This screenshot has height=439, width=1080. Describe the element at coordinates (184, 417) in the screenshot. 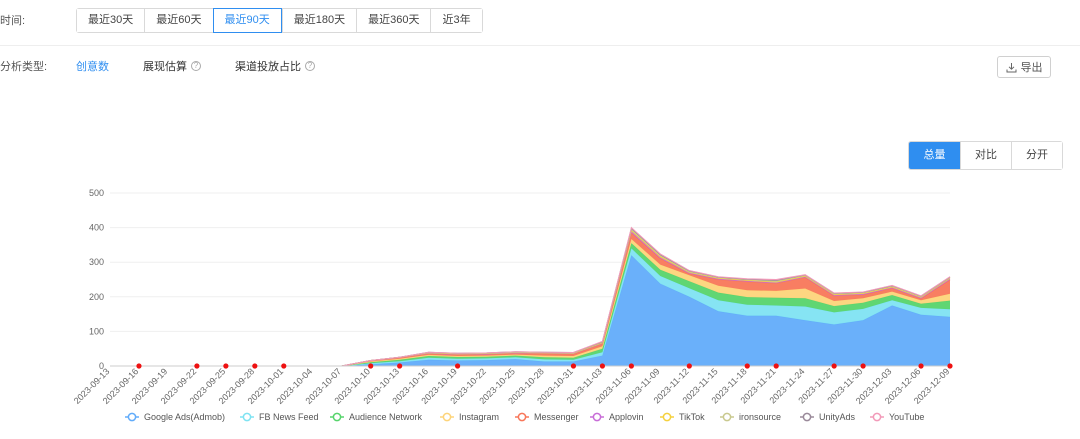

I see `legend-label: Google Ads(Admob)` at that location.